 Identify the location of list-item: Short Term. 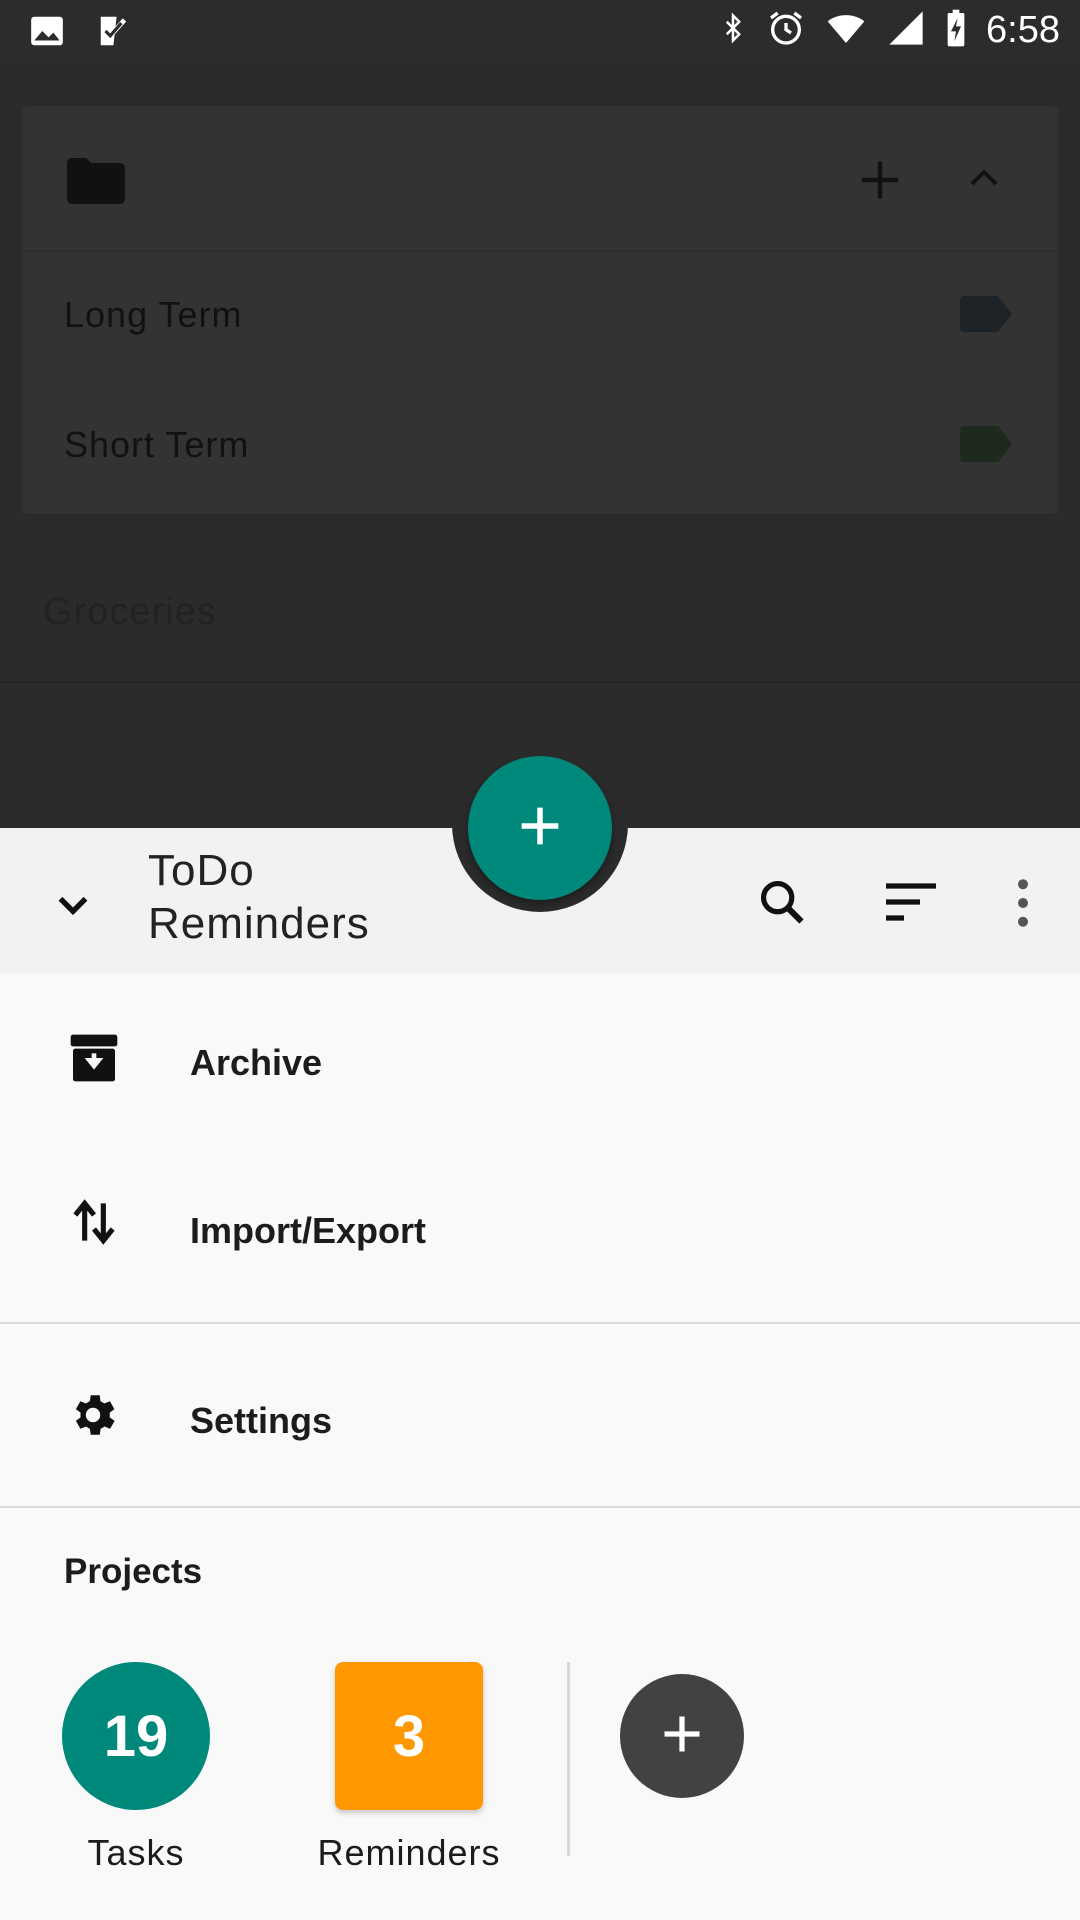
(540, 445).